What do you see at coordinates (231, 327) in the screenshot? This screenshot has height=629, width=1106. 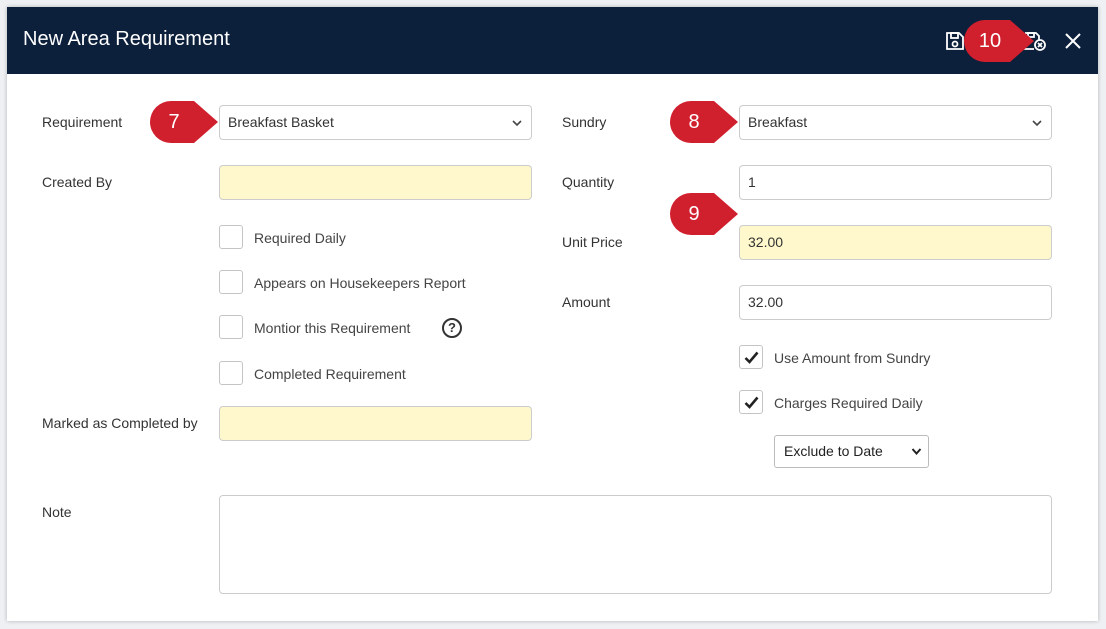 I see `monitor-requirement-checkbox` at bounding box center [231, 327].